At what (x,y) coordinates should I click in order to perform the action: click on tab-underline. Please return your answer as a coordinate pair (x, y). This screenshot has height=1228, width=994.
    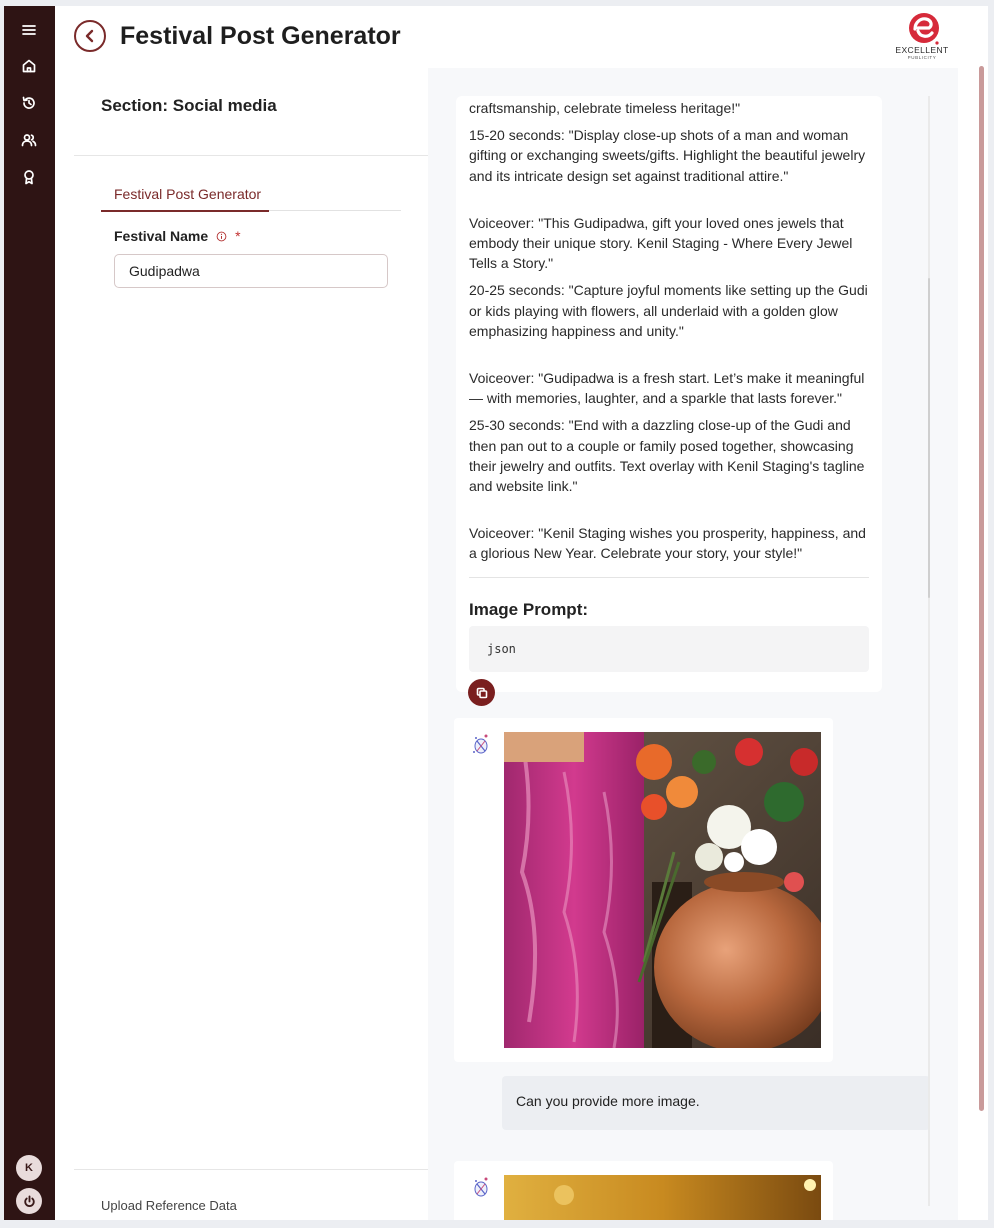
    Looking at the image, I should click on (335, 210).